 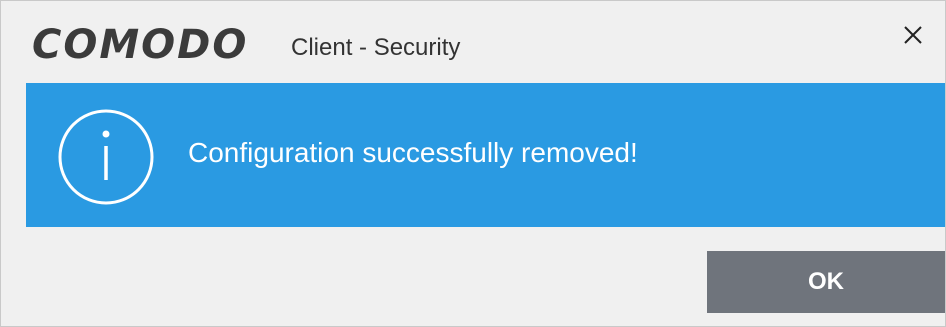 What do you see at coordinates (826, 282) in the screenshot?
I see `ok-button: OK` at bounding box center [826, 282].